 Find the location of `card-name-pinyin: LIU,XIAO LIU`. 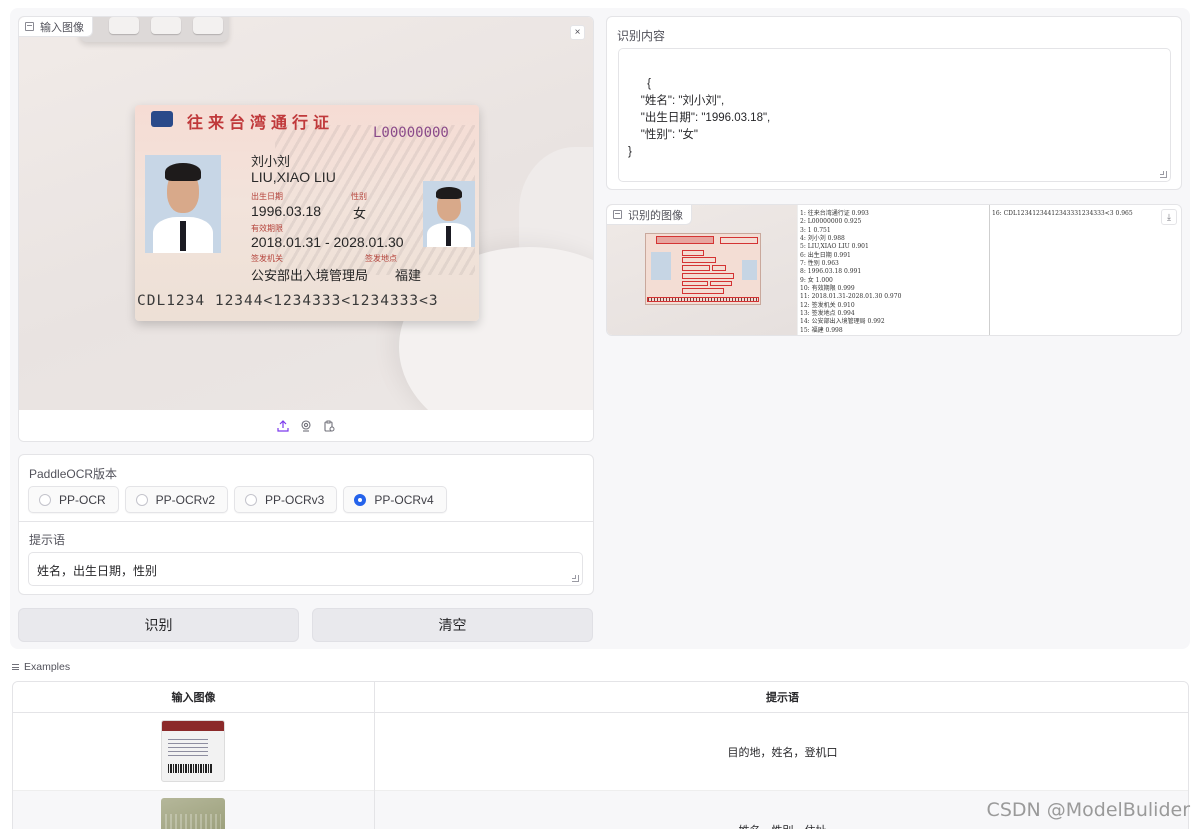

card-name-pinyin: LIU,XIAO LIU is located at coordinates (293, 177).